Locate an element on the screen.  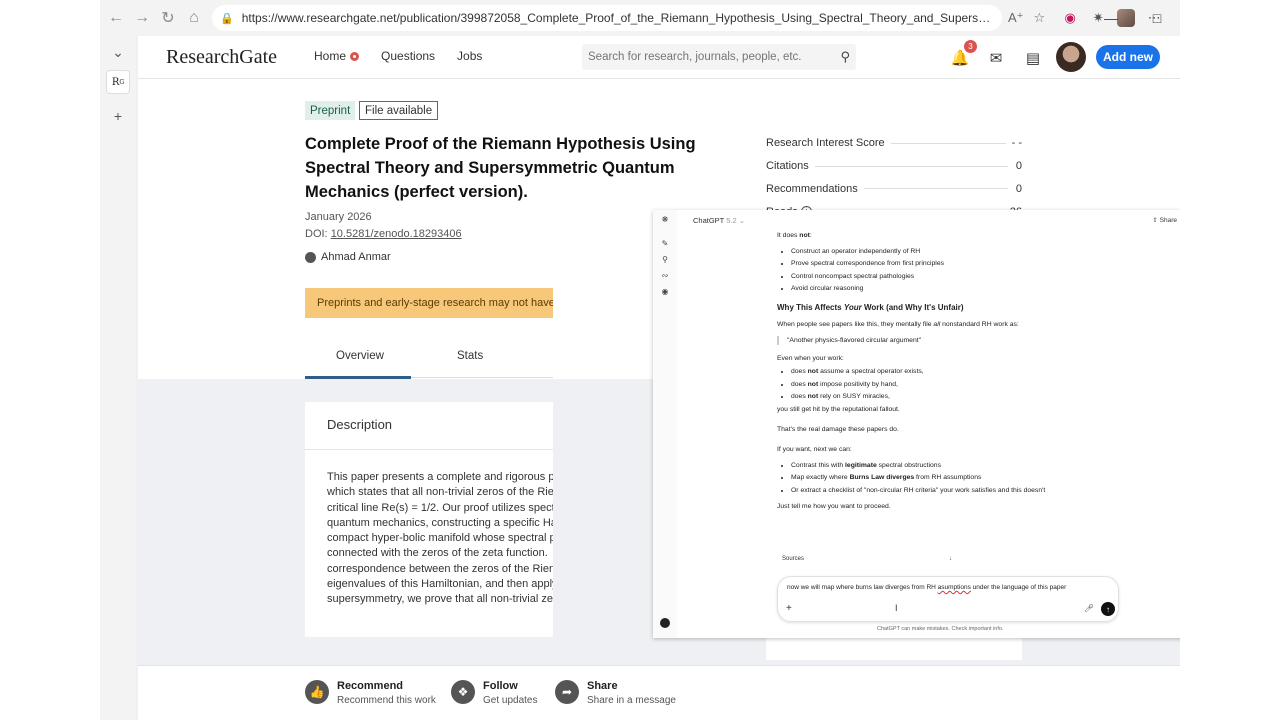
list-item: Avoid circular reasoning is located at coordinates (949, 288).